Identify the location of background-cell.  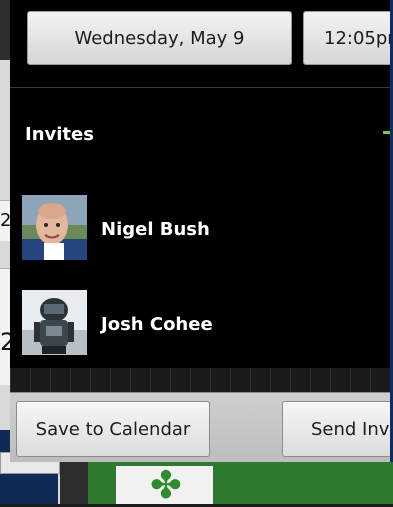
(5, 326).